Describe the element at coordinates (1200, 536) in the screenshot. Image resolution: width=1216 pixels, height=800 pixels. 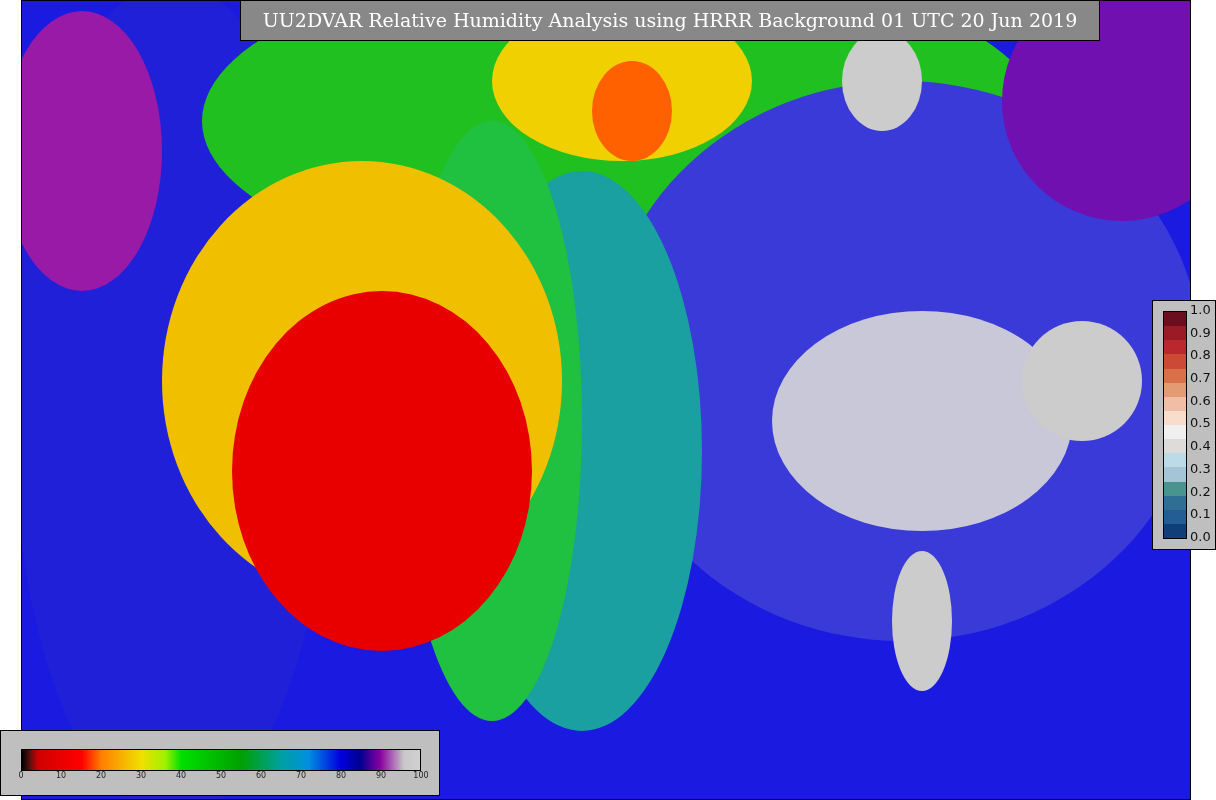
I see `colorbar-tick-label: 0.0` at that location.